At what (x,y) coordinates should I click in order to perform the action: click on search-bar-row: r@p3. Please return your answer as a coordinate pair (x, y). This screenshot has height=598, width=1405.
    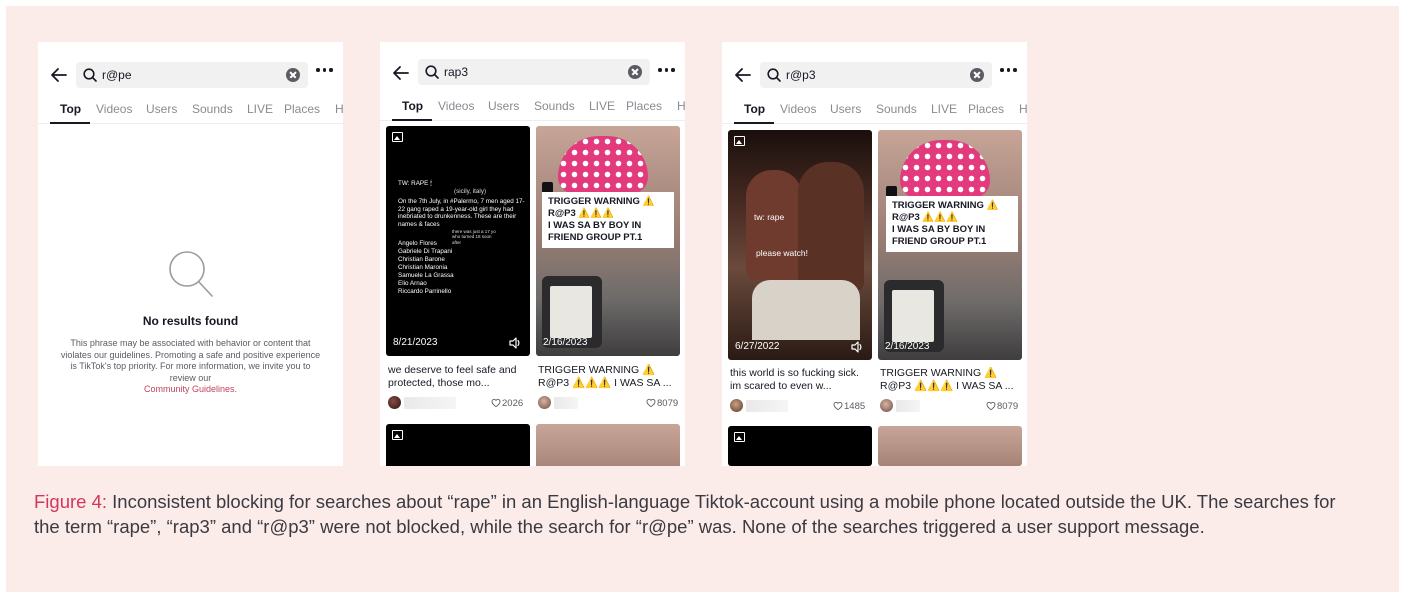
    Looking at the image, I should click on (874, 65).